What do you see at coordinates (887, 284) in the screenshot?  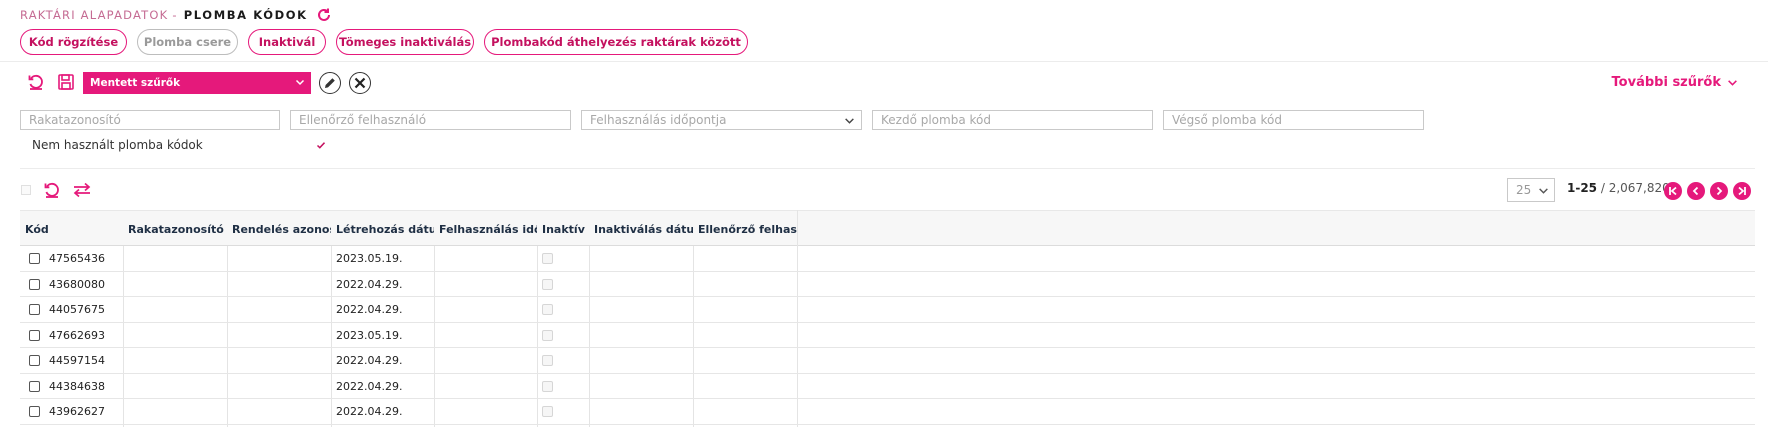 I see `table-row: 43680080 2022.04.29.` at bounding box center [887, 284].